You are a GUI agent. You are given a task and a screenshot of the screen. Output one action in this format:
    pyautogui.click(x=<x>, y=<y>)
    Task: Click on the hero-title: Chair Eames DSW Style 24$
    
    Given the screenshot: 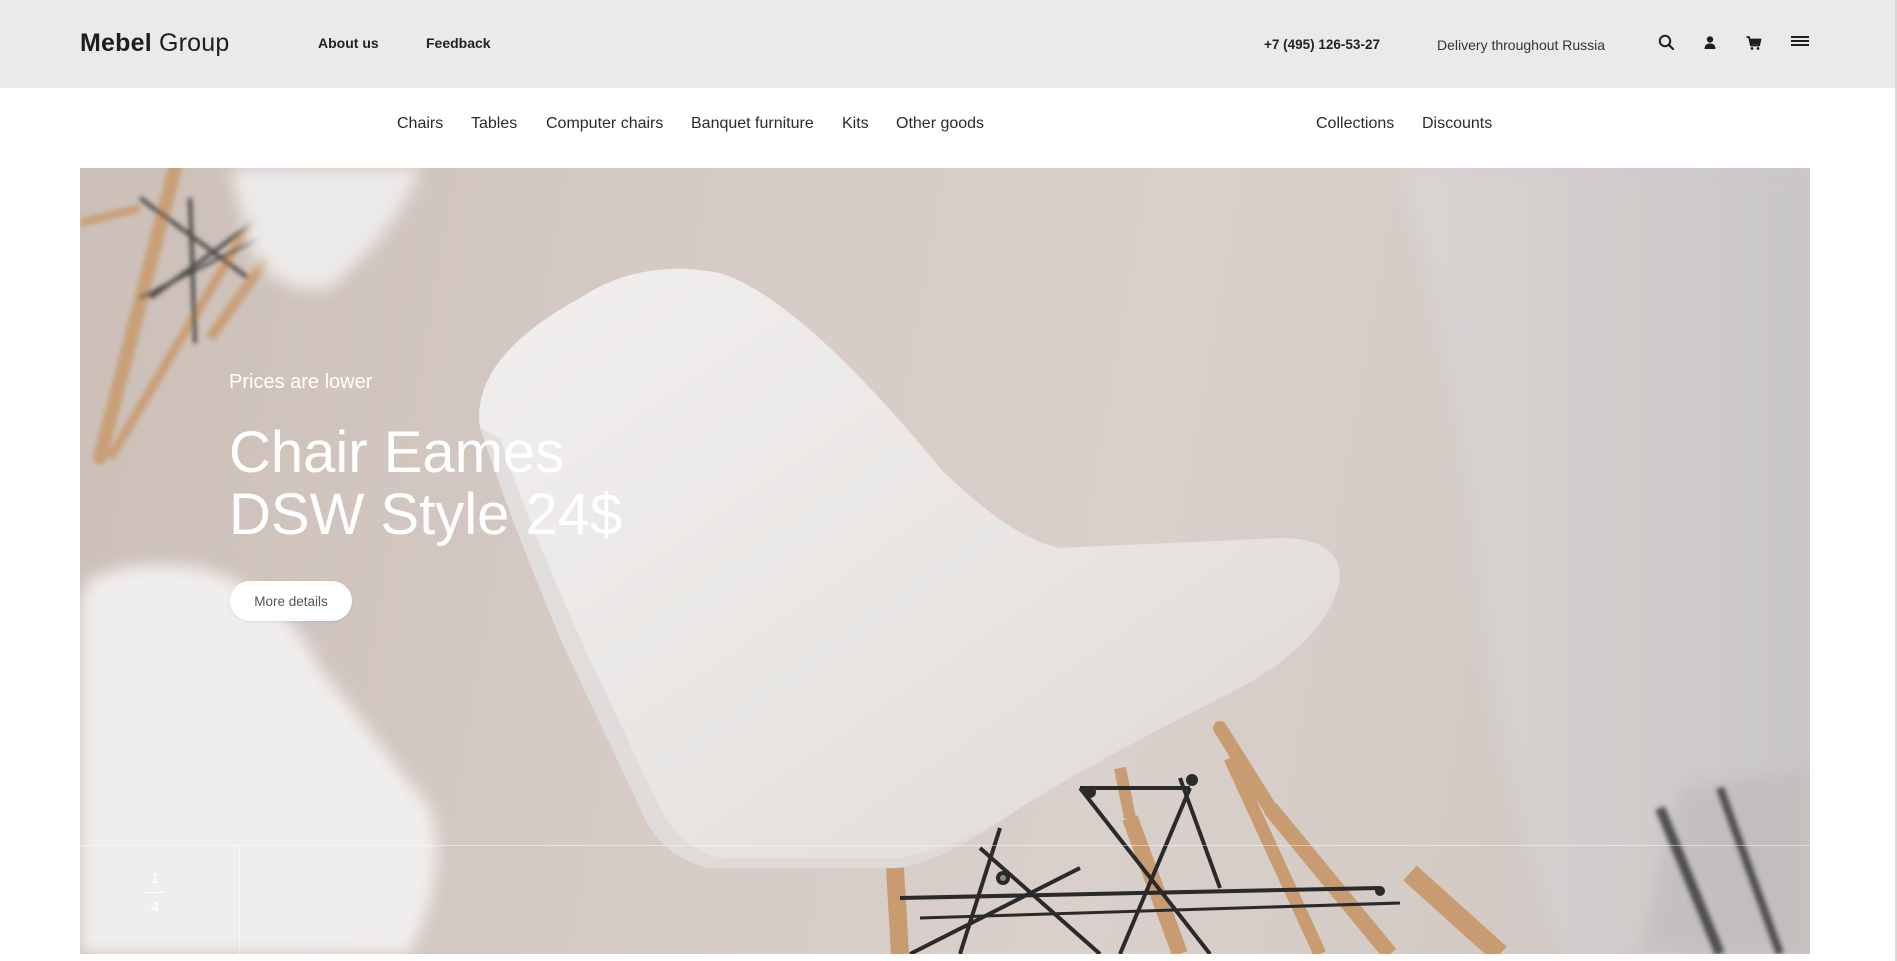 What is the action you would take?
    pyautogui.click(x=425, y=484)
    